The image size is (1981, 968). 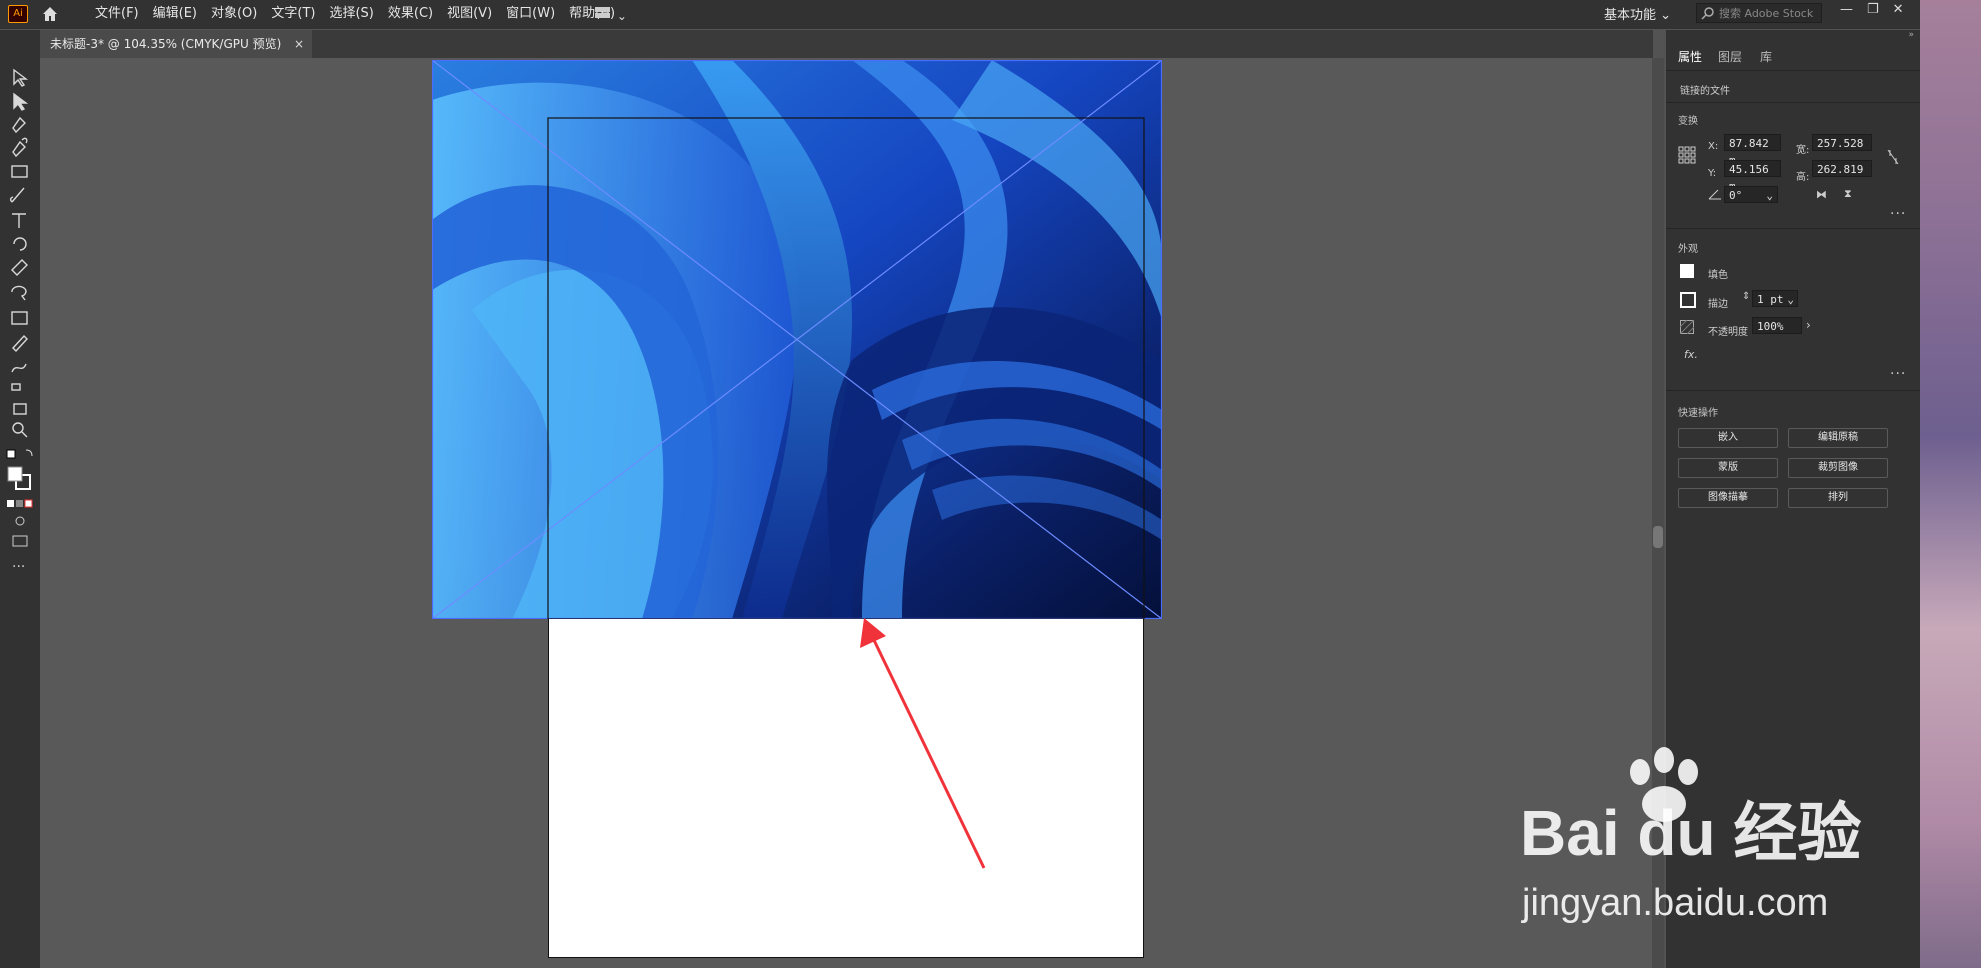 What do you see at coordinates (1687, 155) in the screenshot?
I see `reference-point-icon` at bounding box center [1687, 155].